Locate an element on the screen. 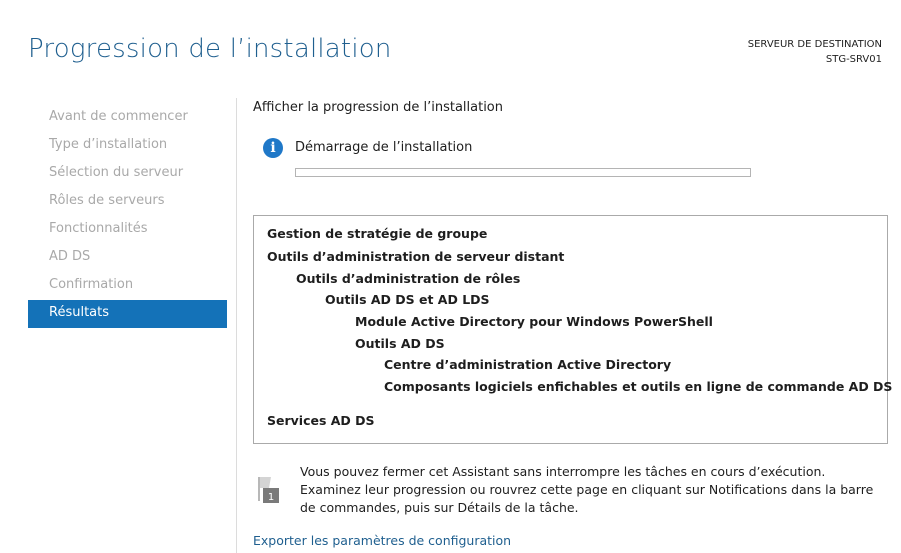 The width and height of the screenshot is (901, 553). page-title: Progression de l’installation is located at coordinates (210, 49).